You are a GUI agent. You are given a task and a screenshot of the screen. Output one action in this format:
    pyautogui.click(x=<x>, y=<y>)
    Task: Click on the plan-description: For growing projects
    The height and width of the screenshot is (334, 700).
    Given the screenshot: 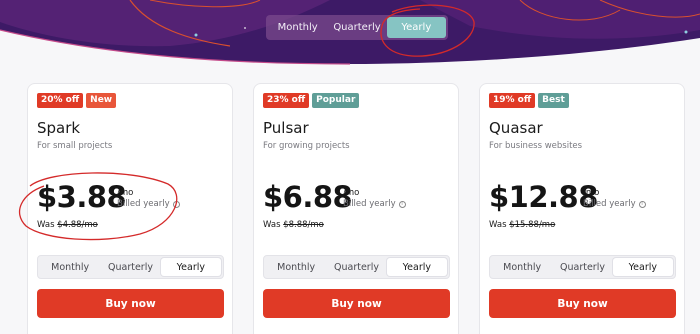 What is the action you would take?
    pyautogui.click(x=306, y=146)
    